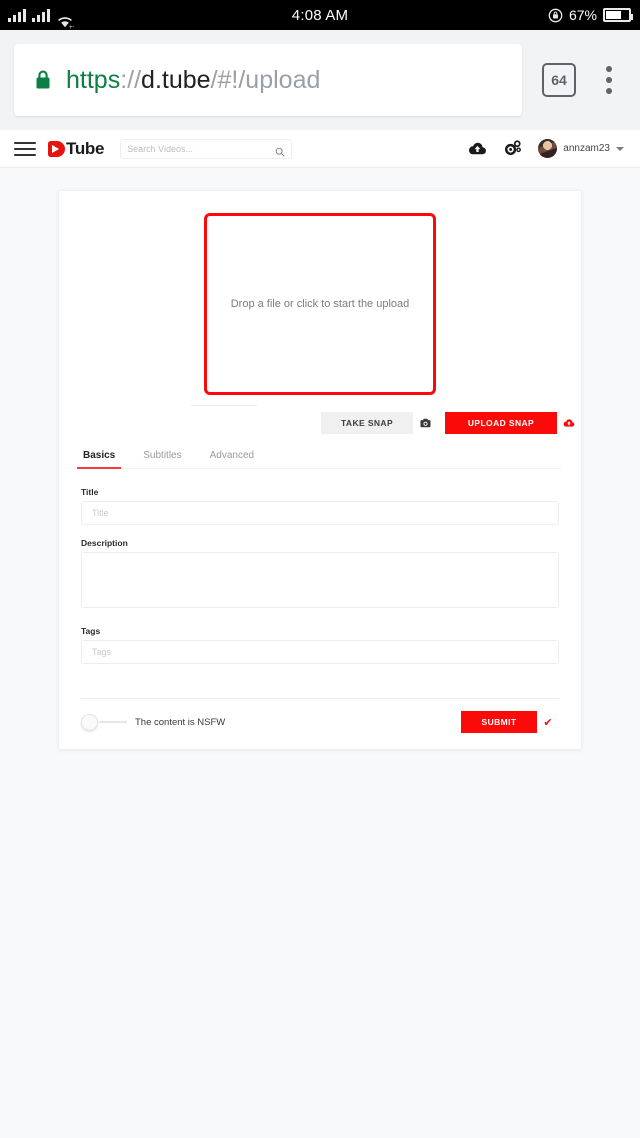 This screenshot has height=1138, width=640. Describe the element at coordinates (620, 148) in the screenshot. I see `chevron-down-icon` at that location.